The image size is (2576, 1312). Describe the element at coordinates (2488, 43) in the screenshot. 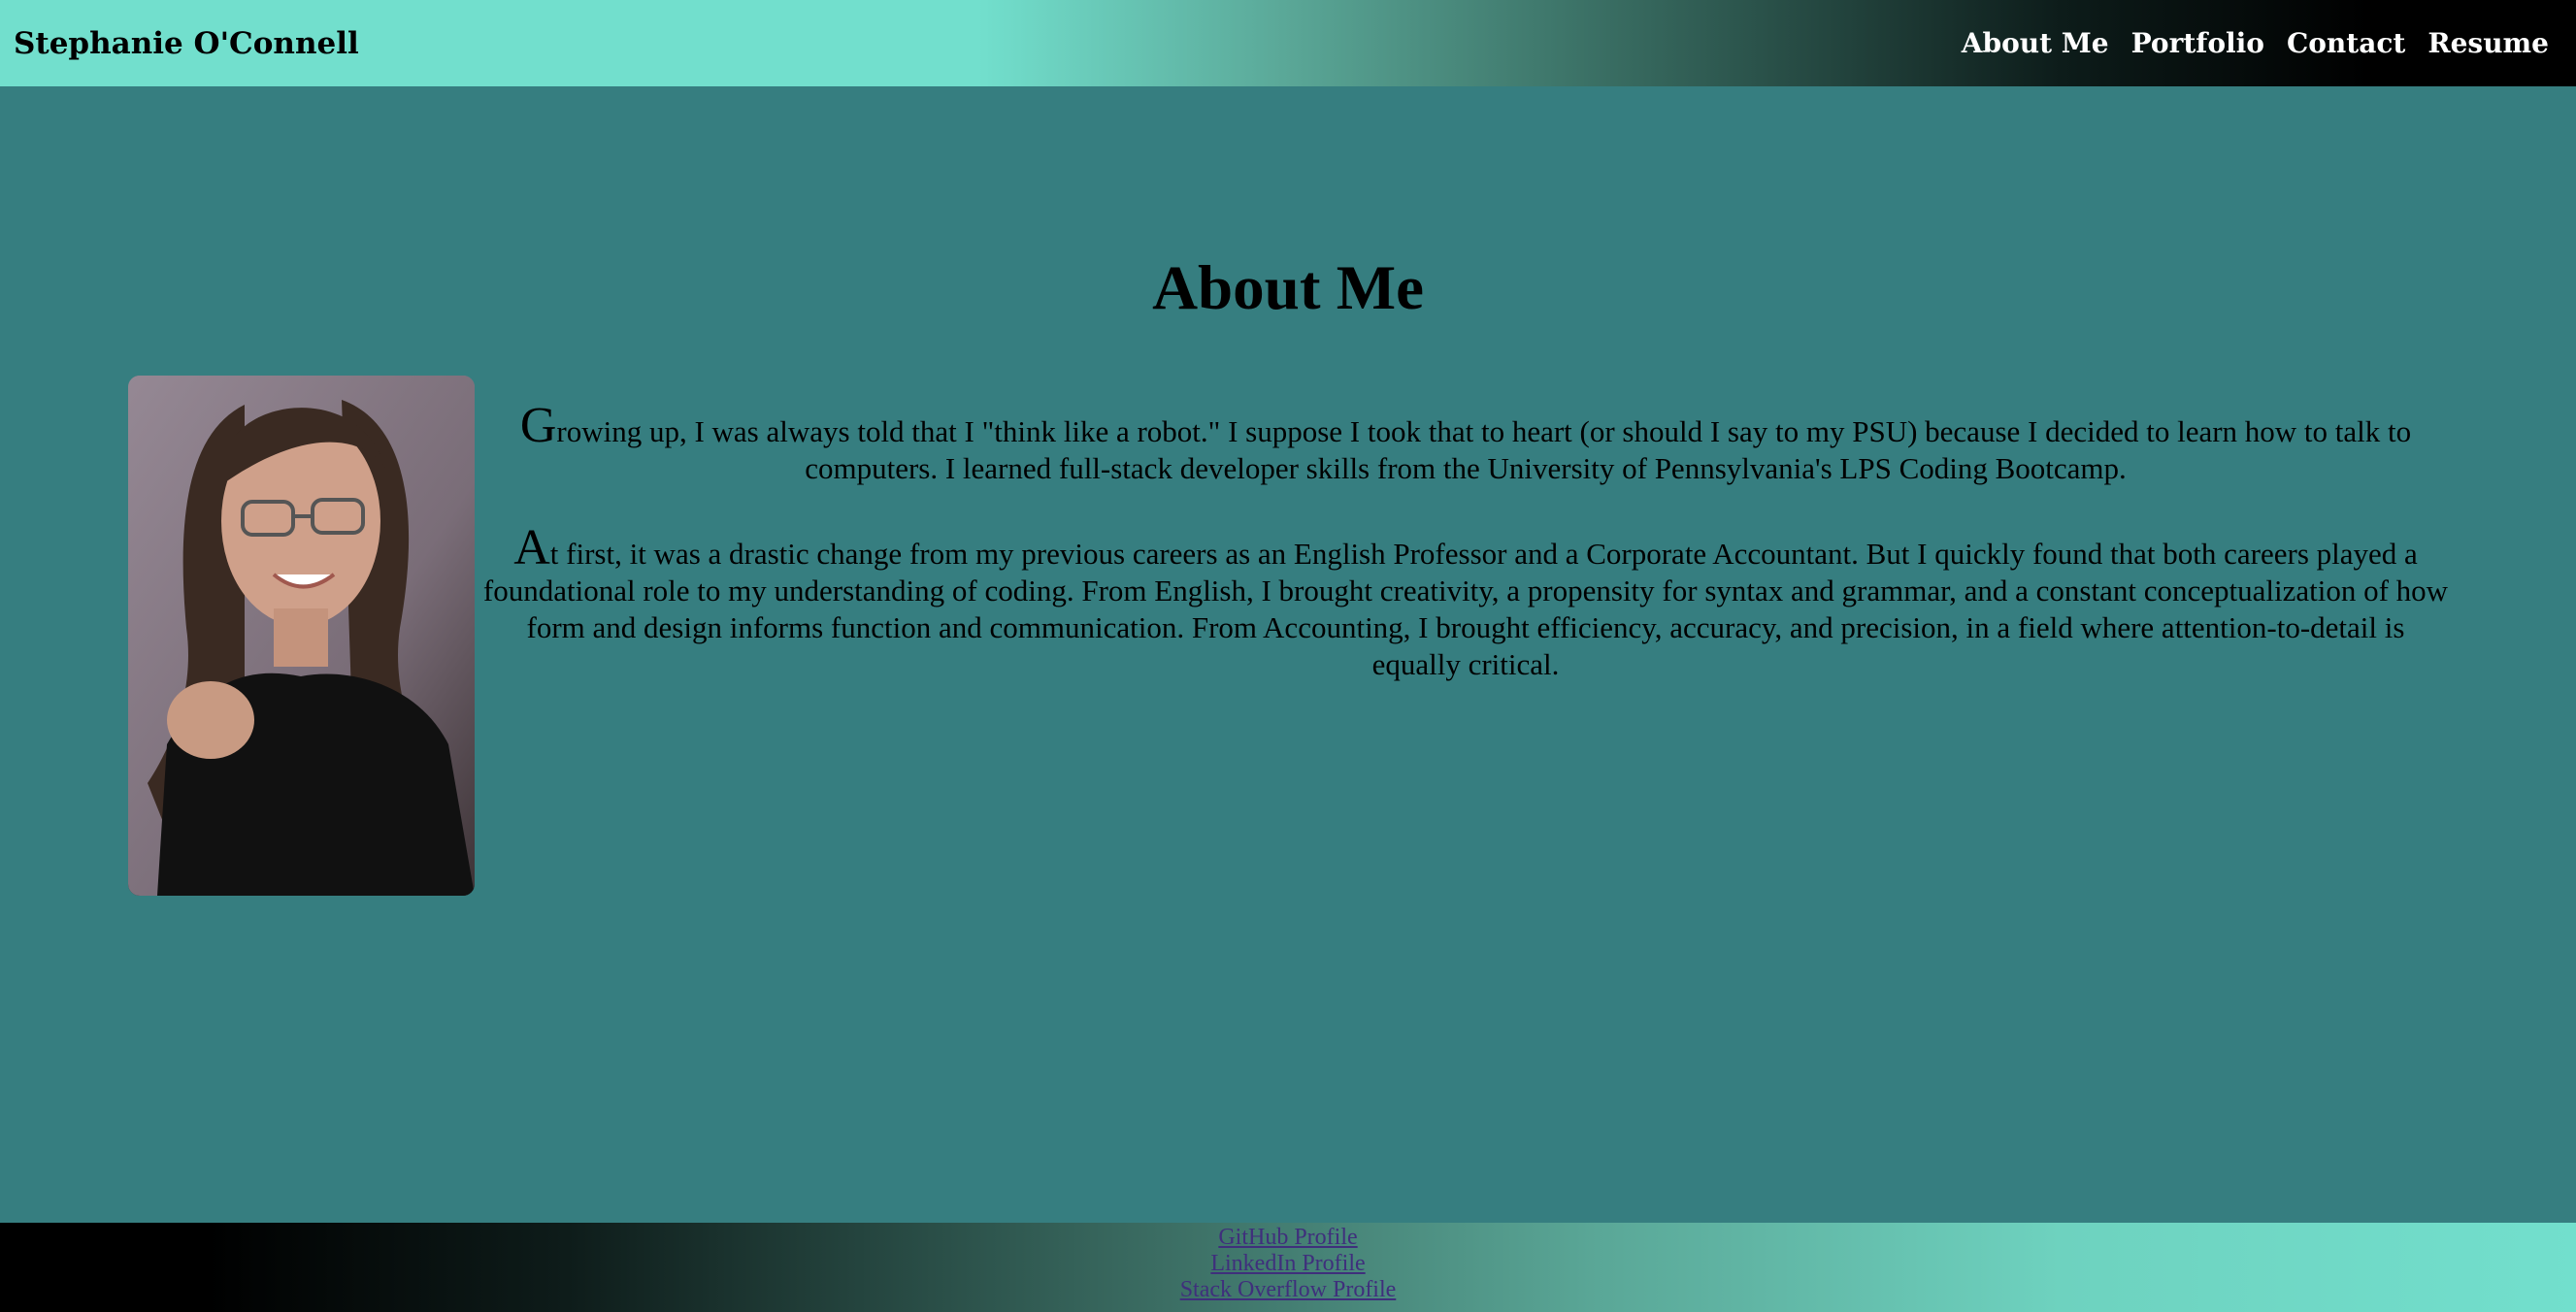

I see `nav-resume: Resume` at that location.